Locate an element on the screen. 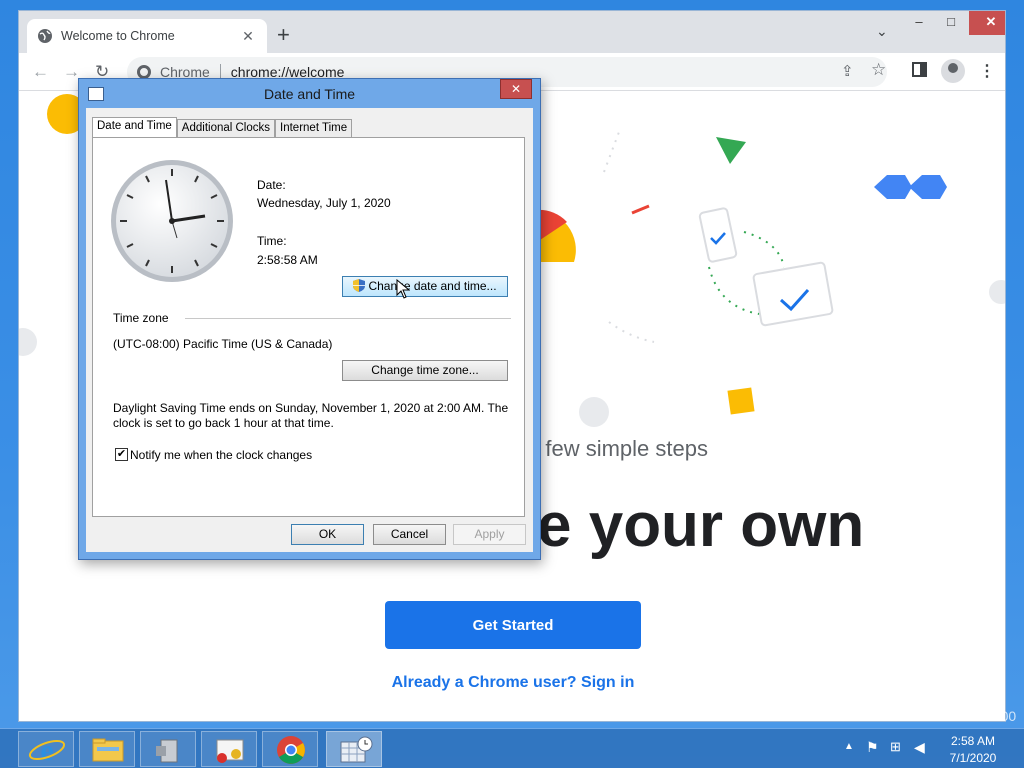 The width and height of the screenshot is (1024, 768). back-arrow-icon: ← is located at coordinates (40, 72).